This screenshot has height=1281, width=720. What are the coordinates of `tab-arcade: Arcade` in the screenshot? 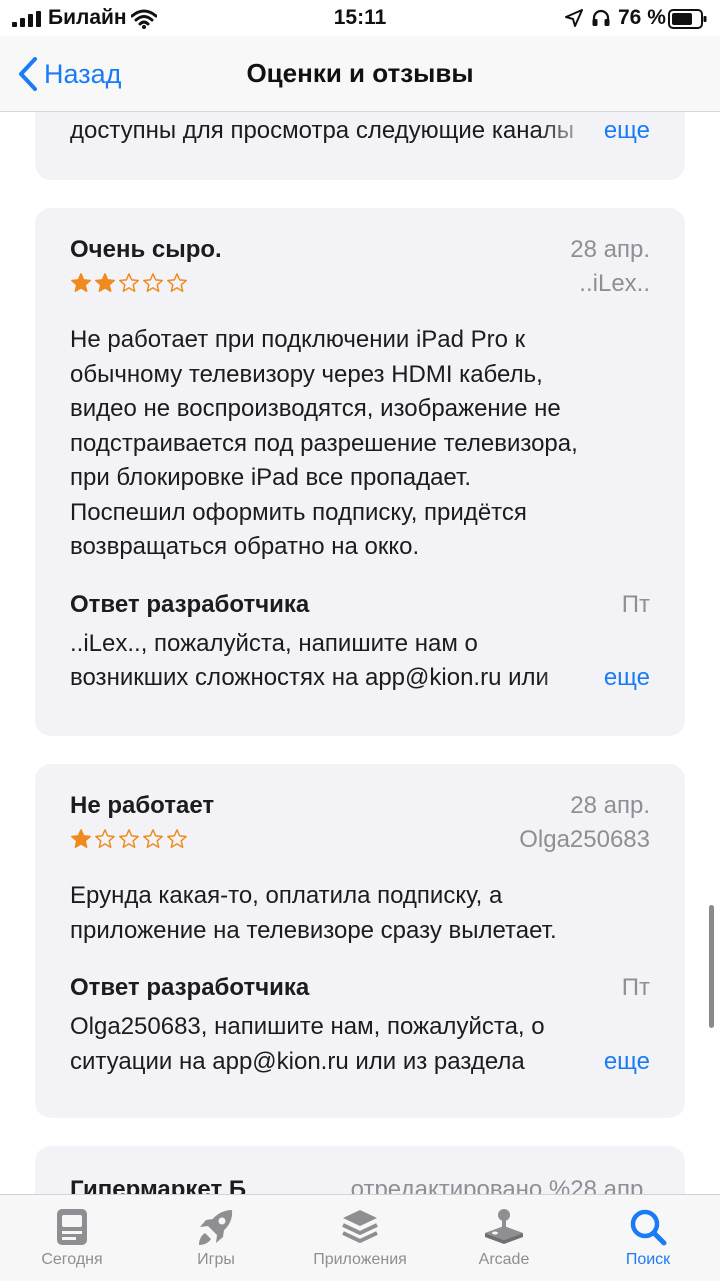 It's located at (504, 1238).